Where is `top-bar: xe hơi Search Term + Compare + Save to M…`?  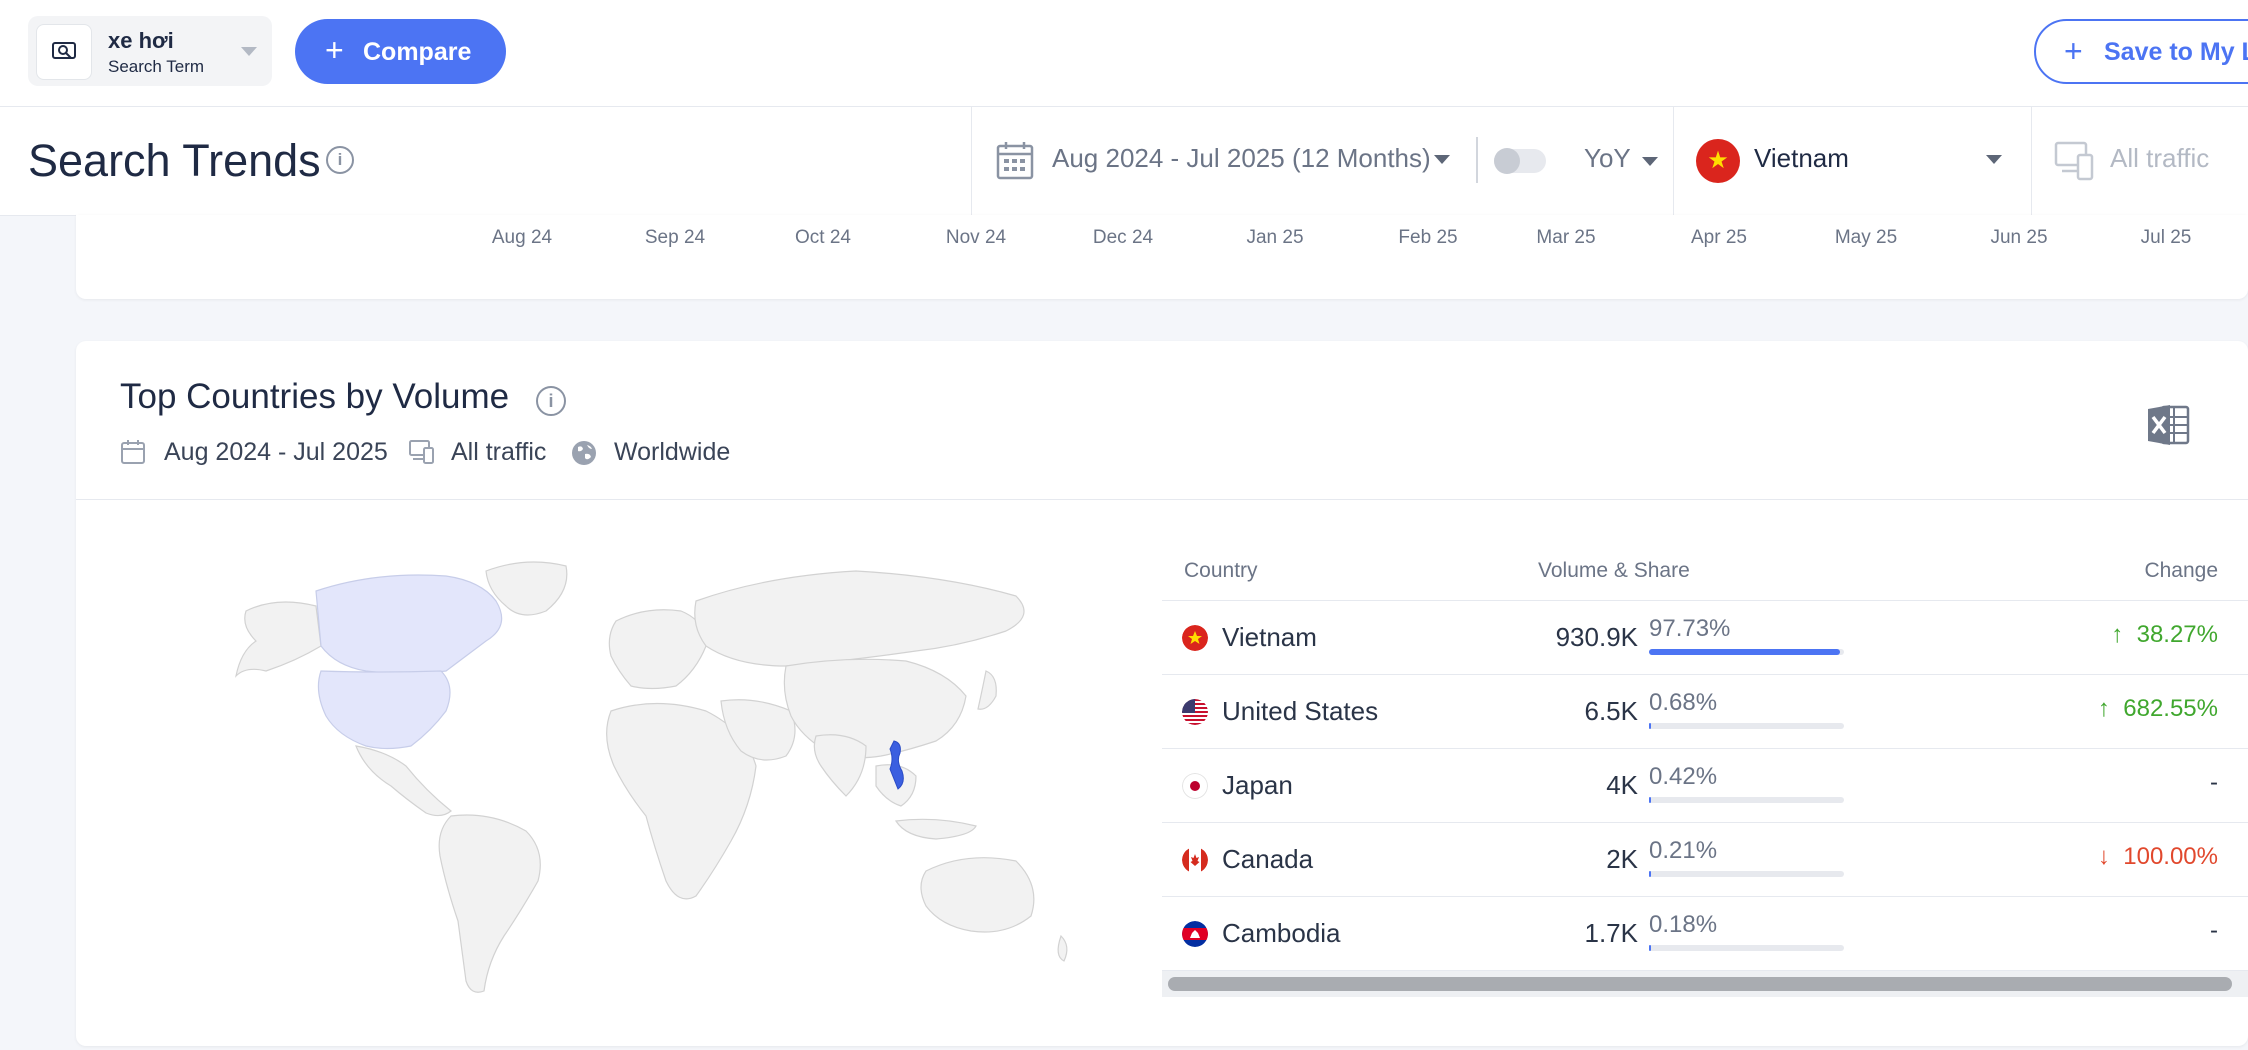 top-bar: xe hơi Search Term + Compare + Save to M… is located at coordinates (1124, 53).